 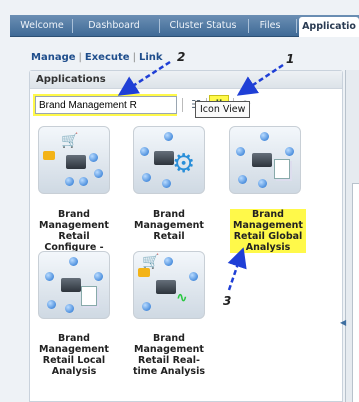 What do you see at coordinates (181, 57) in the screenshot?
I see `annotation-number-2: 2` at bounding box center [181, 57].